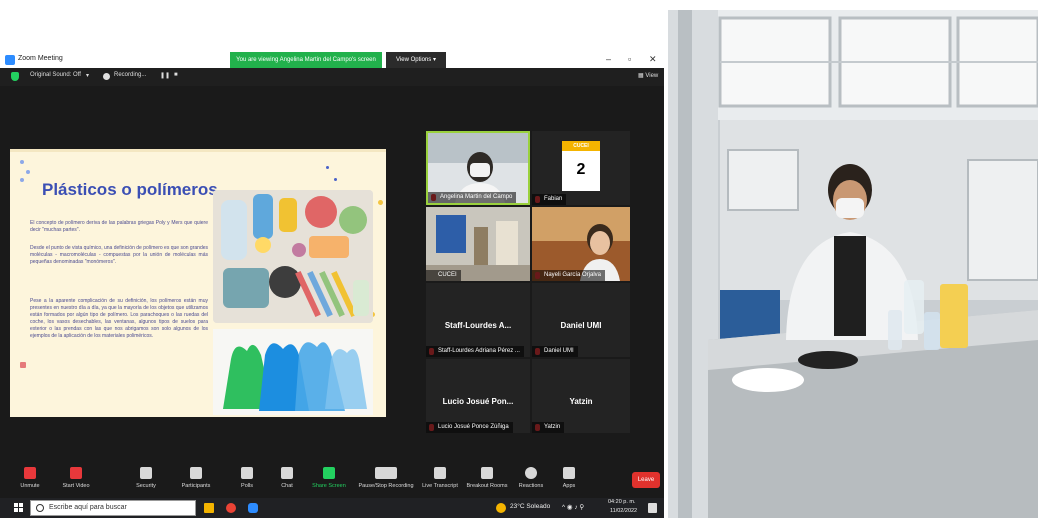 The image size is (1038, 518). Describe the element at coordinates (501, 508) in the screenshot. I see `weather-sun-icon` at that location.